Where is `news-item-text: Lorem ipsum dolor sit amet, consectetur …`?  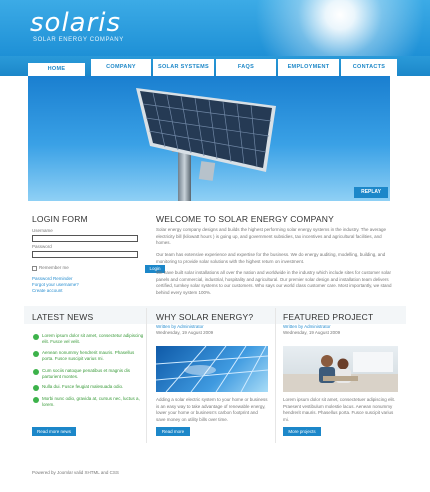 news-item-text: Lorem ipsum dolor sit amet, consectetur … is located at coordinates (94, 339).